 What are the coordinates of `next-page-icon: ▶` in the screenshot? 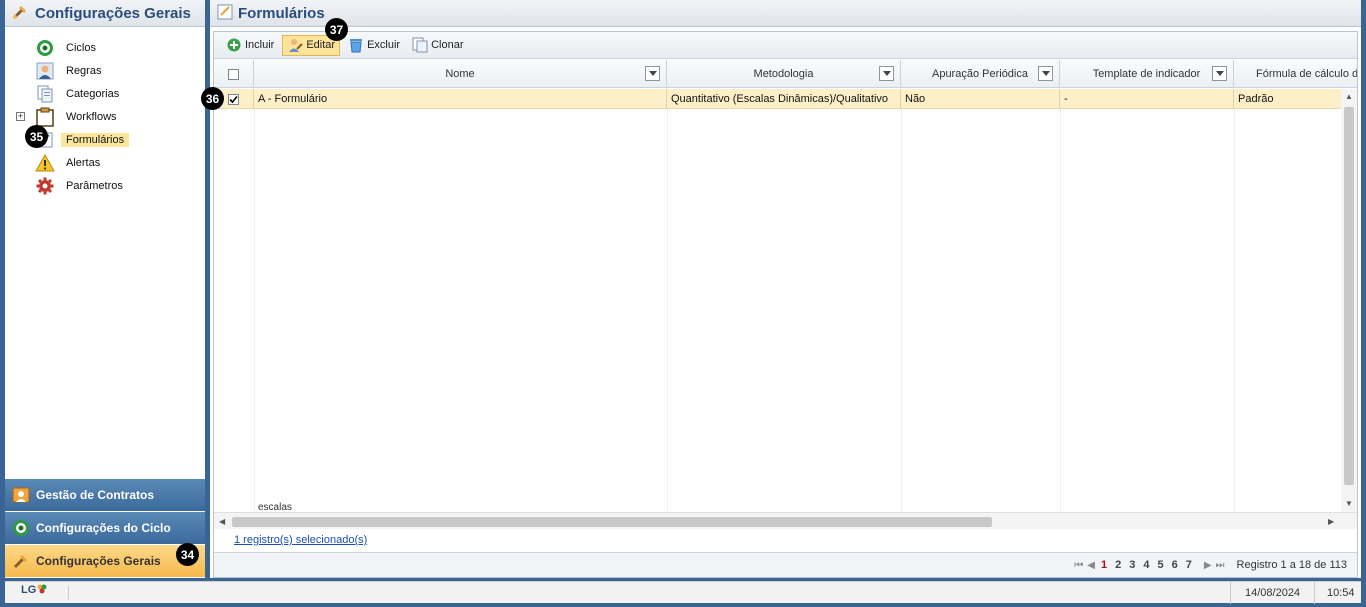 It's located at (1208, 565).